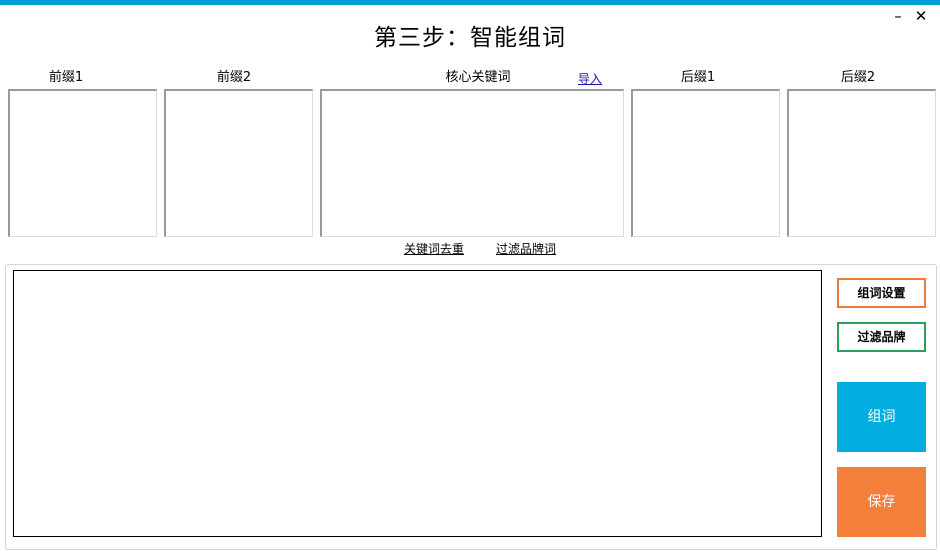 This screenshot has height=560, width=940. What do you see at coordinates (881, 337) in the screenshot?
I see `filter-brand-button: 过滤品牌` at bounding box center [881, 337].